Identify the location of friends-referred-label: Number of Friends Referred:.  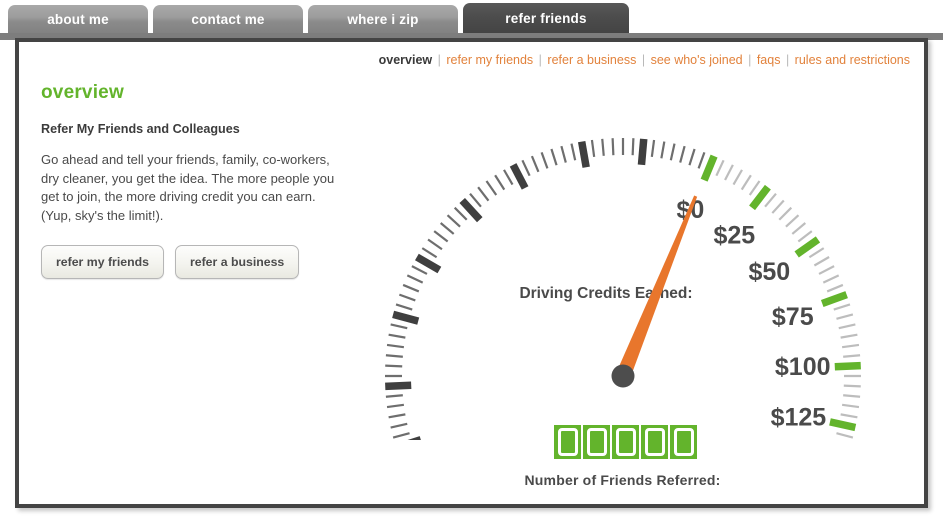
(471, 480).